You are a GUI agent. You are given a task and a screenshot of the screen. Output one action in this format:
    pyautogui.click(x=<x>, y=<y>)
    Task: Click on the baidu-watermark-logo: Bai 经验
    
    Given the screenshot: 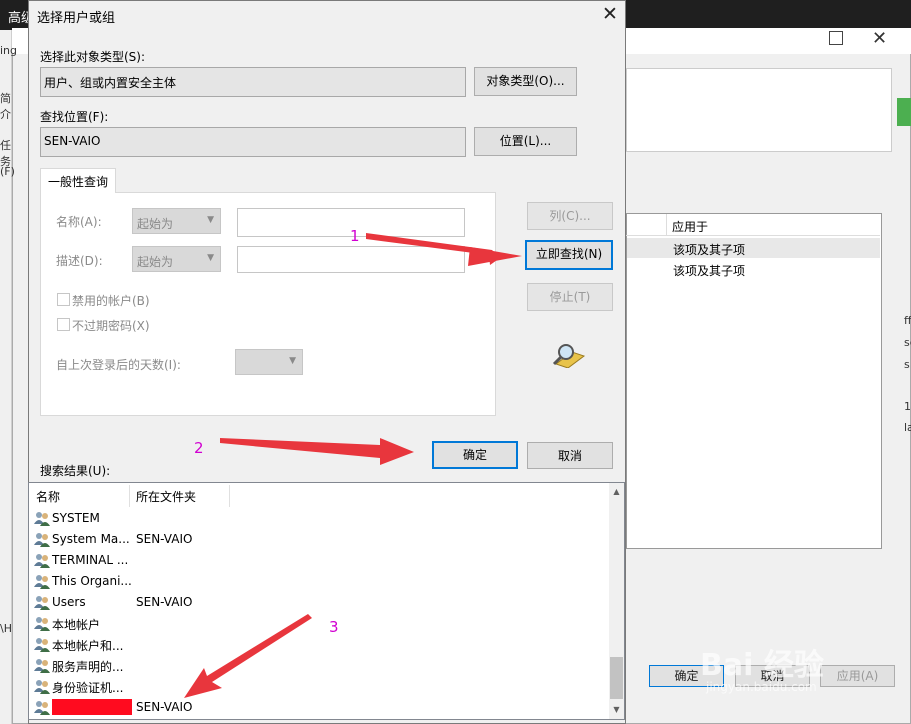 What is the action you would take?
    pyautogui.click(x=762, y=665)
    